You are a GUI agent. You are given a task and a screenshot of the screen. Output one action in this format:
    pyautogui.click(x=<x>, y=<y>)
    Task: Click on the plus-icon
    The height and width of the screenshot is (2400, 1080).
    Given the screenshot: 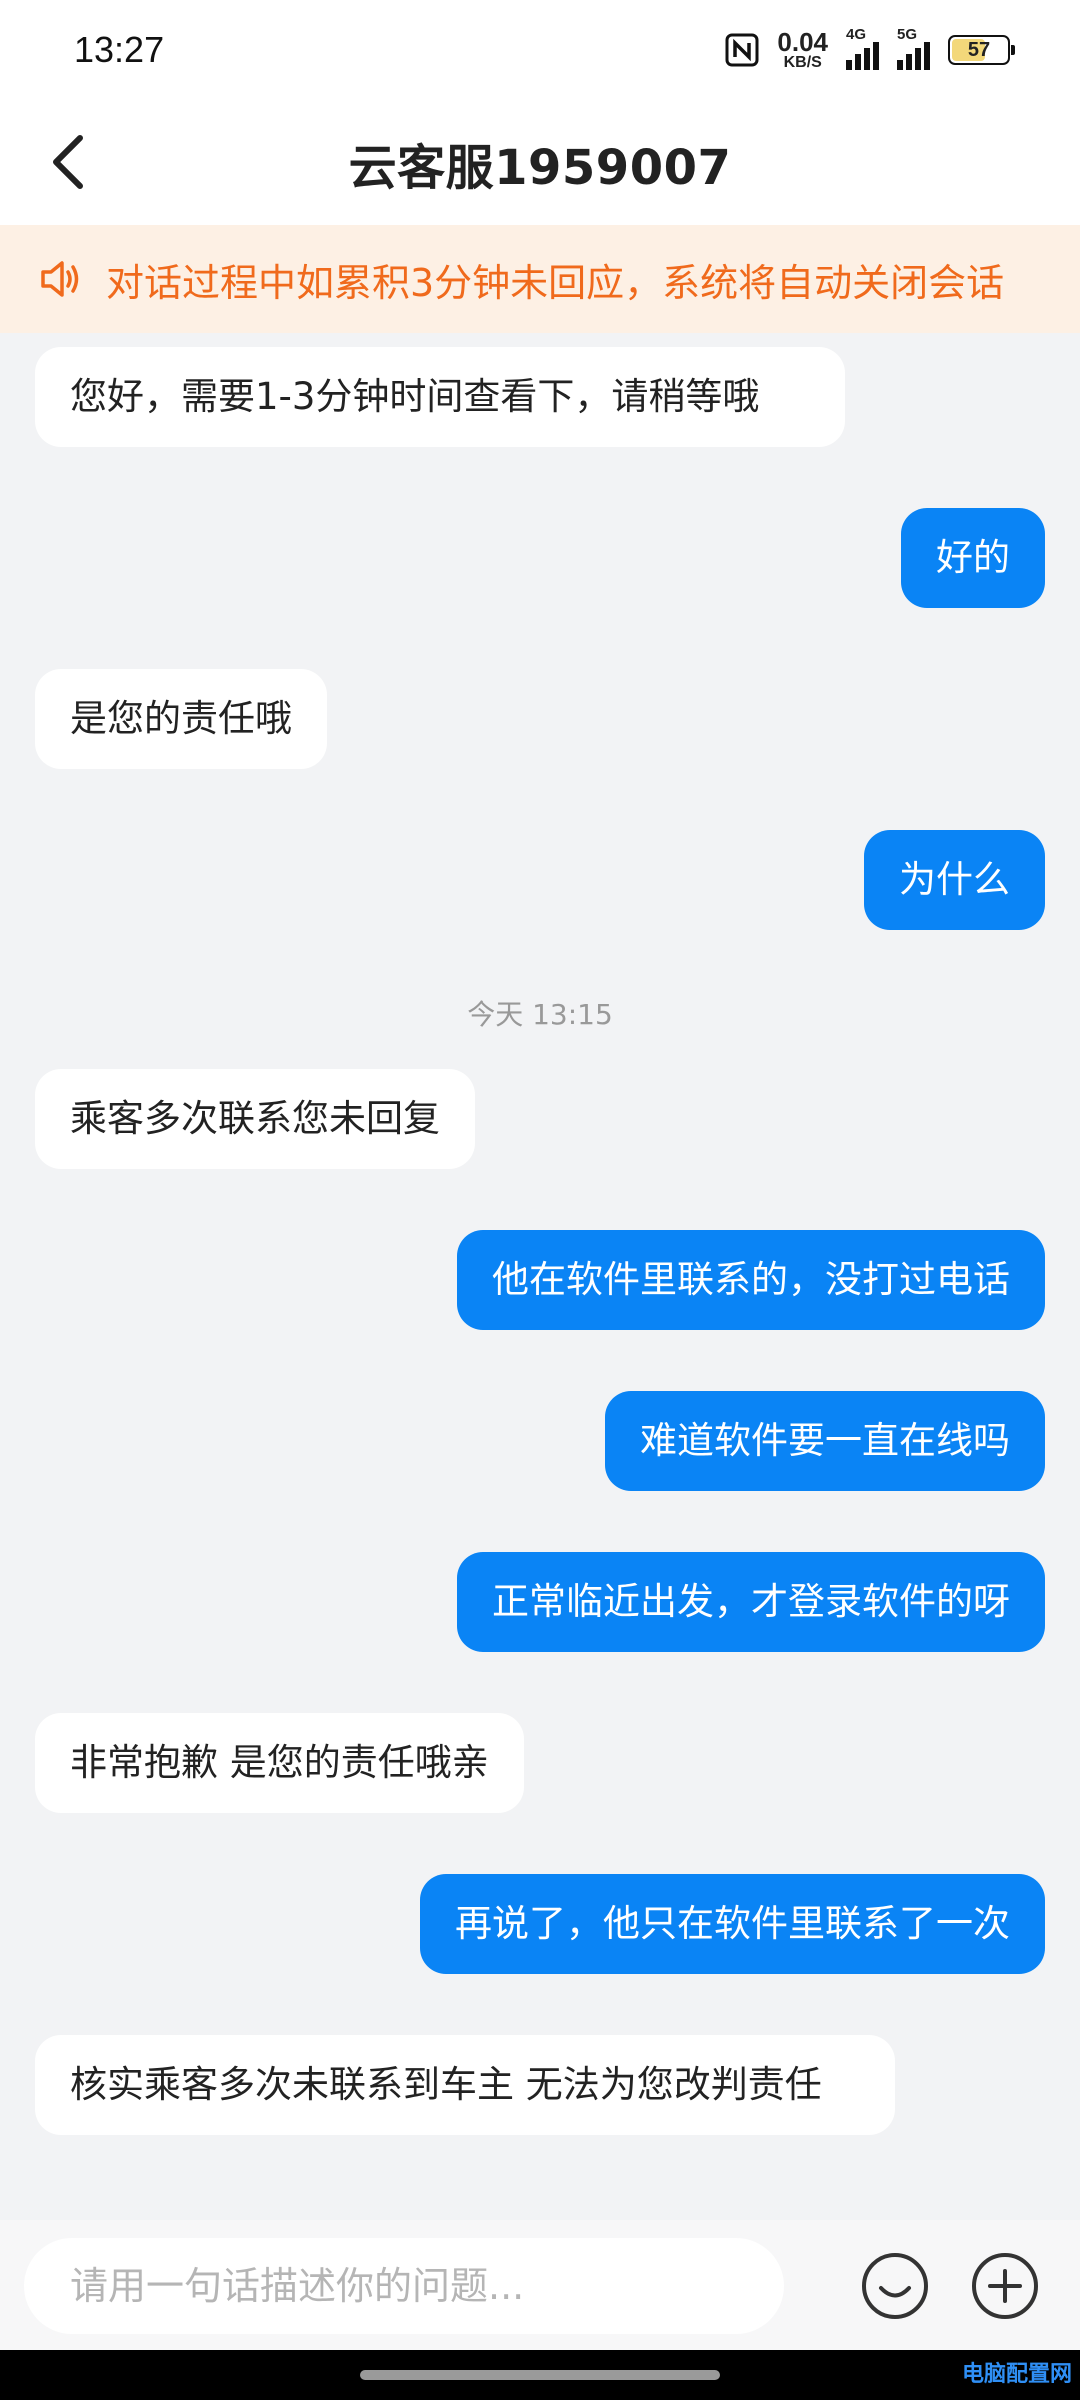 What is the action you would take?
    pyautogui.click(x=1005, y=2286)
    